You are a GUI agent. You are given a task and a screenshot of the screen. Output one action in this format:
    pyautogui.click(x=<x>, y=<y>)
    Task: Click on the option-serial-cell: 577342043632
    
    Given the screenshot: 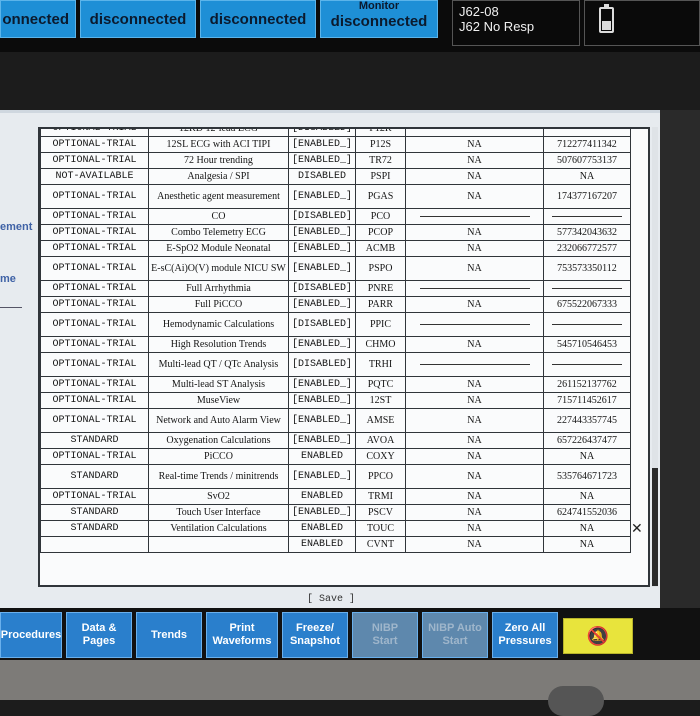 What is the action you would take?
    pyautogui.click(x=587, y=232)
    